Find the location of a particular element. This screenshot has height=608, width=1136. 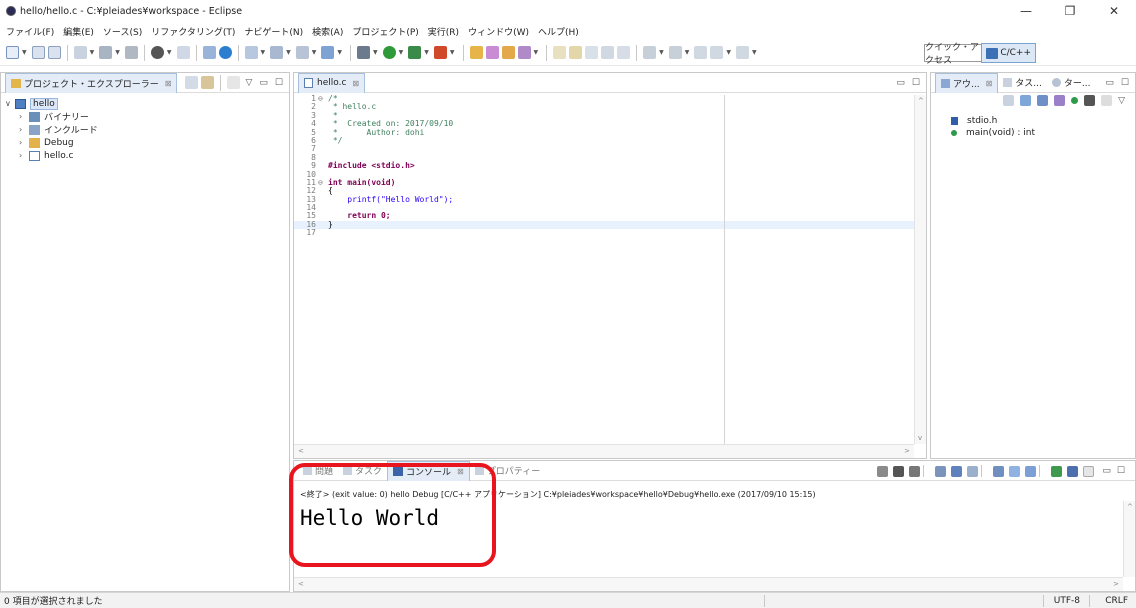

tab-project-explorer: プロジェクト・エクスプローラー ⊠ is located at coordinates (91, 82).